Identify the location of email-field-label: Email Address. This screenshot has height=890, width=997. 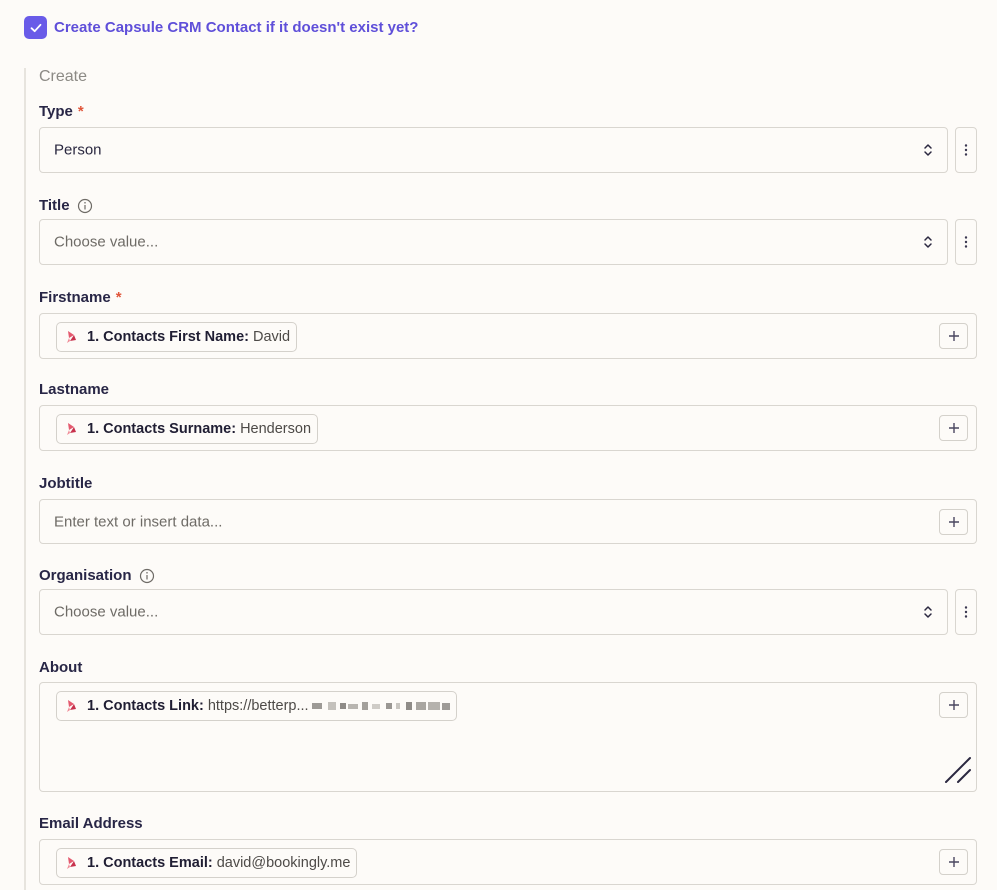
(91, 823).